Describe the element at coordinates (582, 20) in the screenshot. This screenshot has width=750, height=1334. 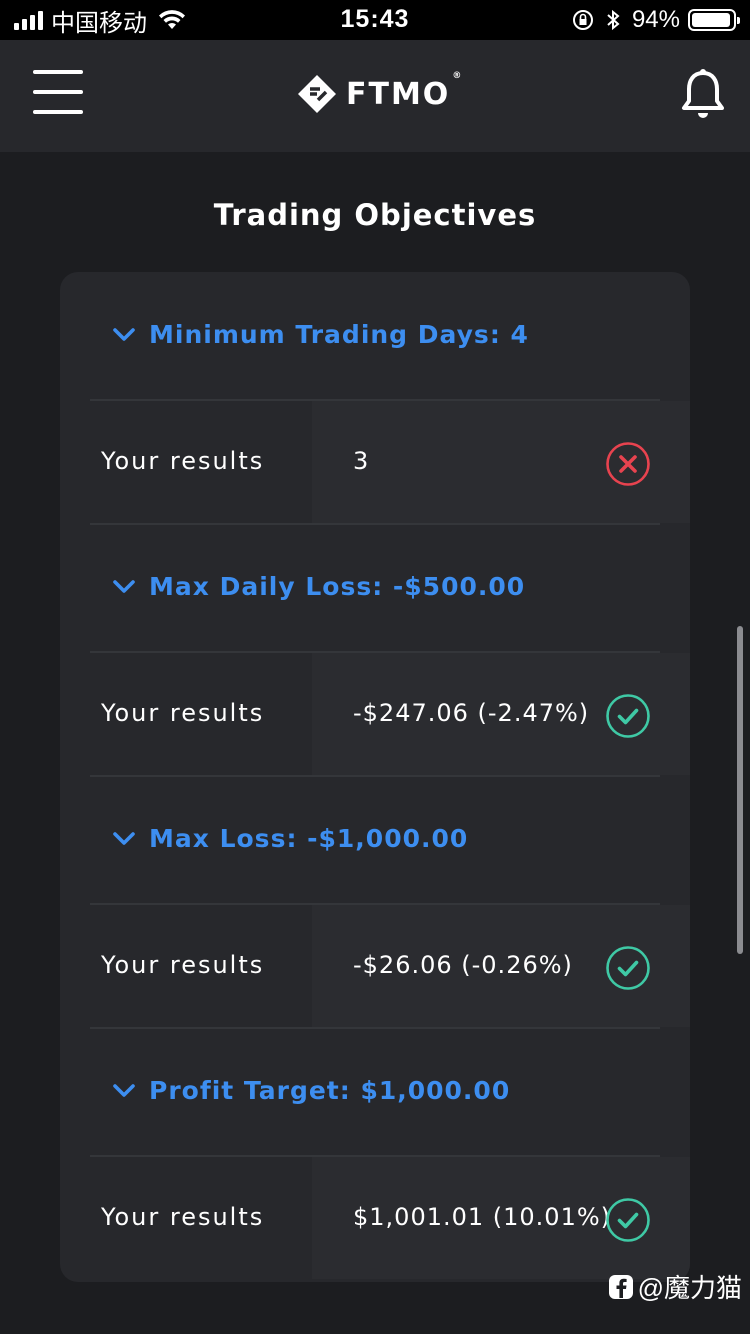
I see `rotation-lock-icon` at that location.